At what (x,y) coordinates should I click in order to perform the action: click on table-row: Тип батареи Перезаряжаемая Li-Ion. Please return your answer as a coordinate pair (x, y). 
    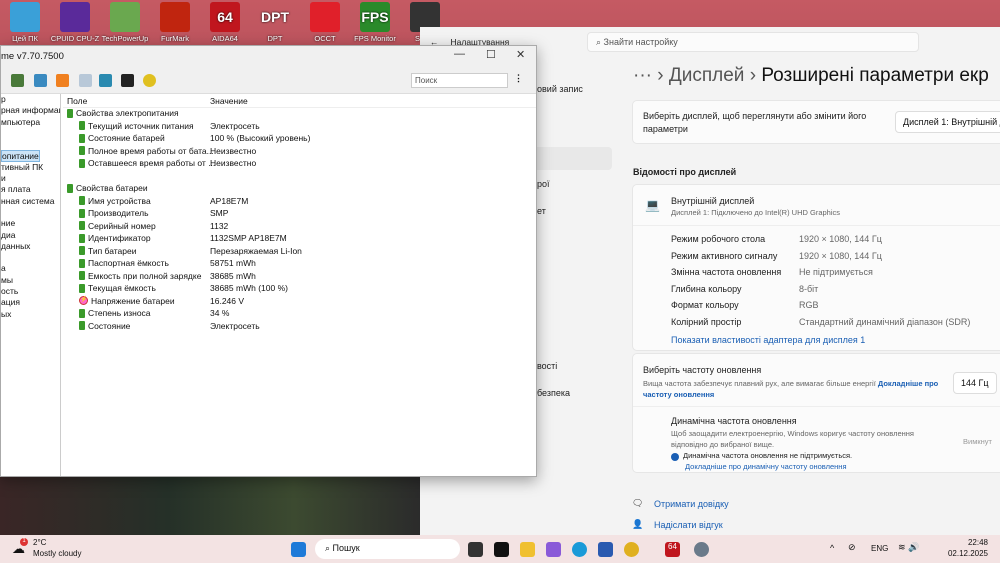
    Looking at the image, I should click on (299, 252).